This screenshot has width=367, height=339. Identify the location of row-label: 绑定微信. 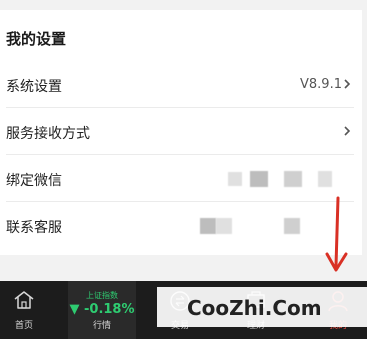
(34, 181).